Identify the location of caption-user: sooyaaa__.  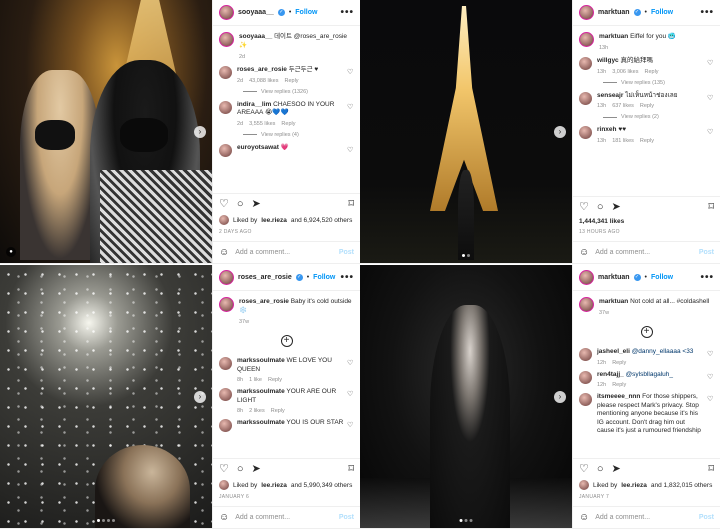
(255, 36).